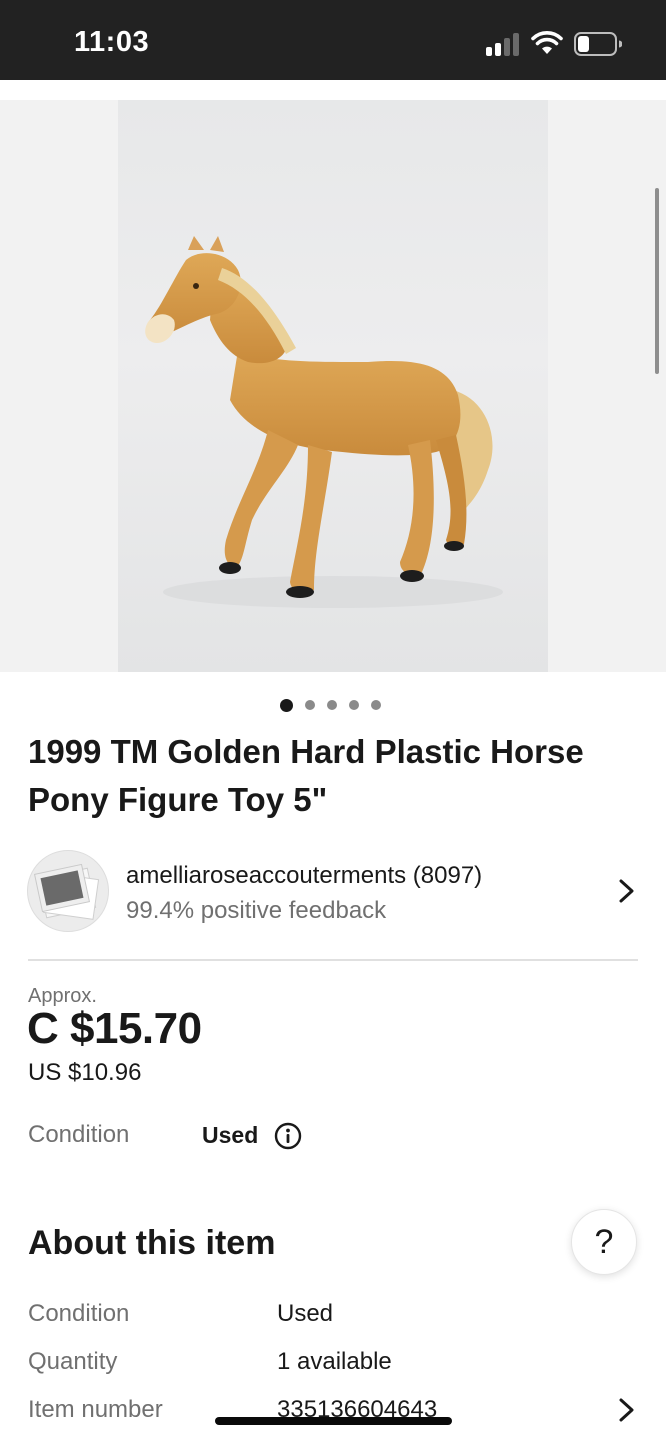  I want to click on seller-name: amelliaroseaccouterments (8097), so click(304, 876).